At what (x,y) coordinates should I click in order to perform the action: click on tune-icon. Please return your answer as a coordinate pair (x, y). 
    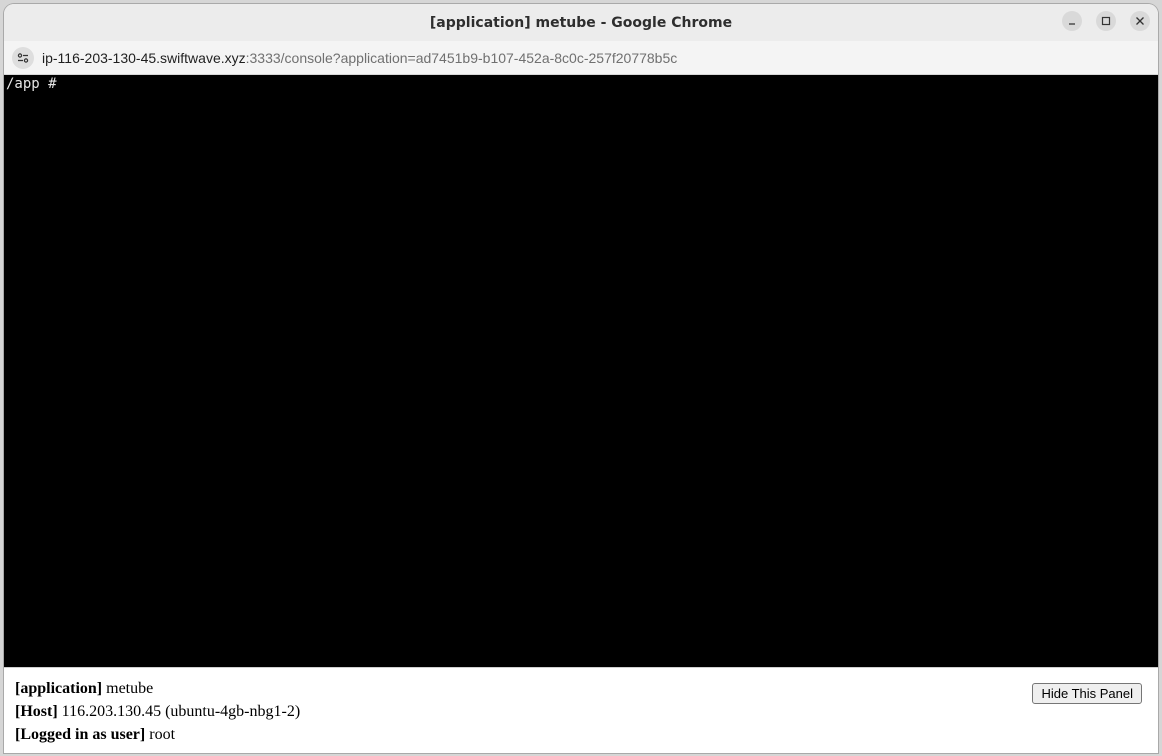
    Looking at the image, I should click on (23, 57).